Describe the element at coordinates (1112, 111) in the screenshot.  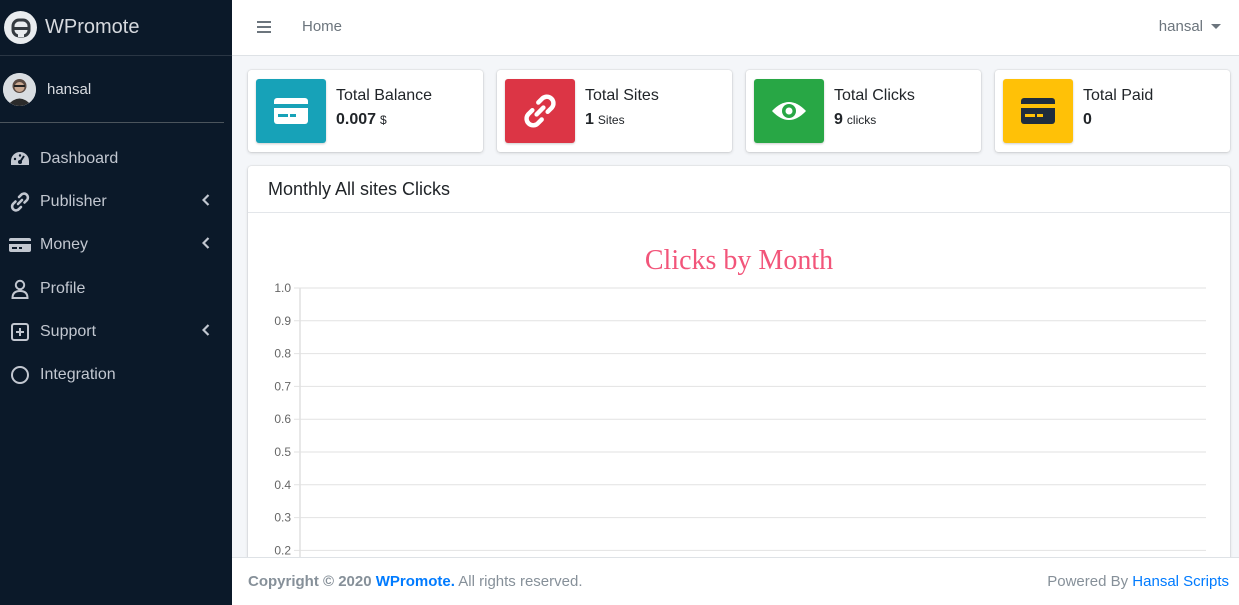
I see `info-box-total-paid: Total Paid 0` at that location.